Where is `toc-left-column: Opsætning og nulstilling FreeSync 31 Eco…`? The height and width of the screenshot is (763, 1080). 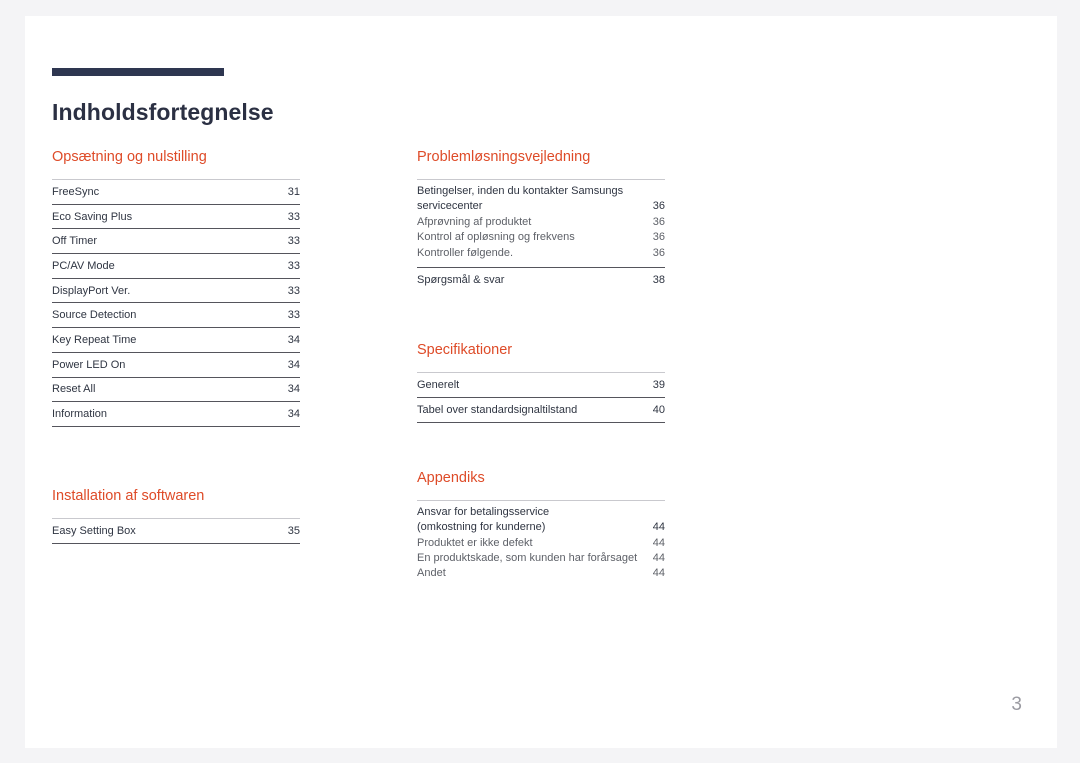
toc-left-column: Opsætning og nulstilling FreeSync 31 Eco… is located at coordinates (176, 346).